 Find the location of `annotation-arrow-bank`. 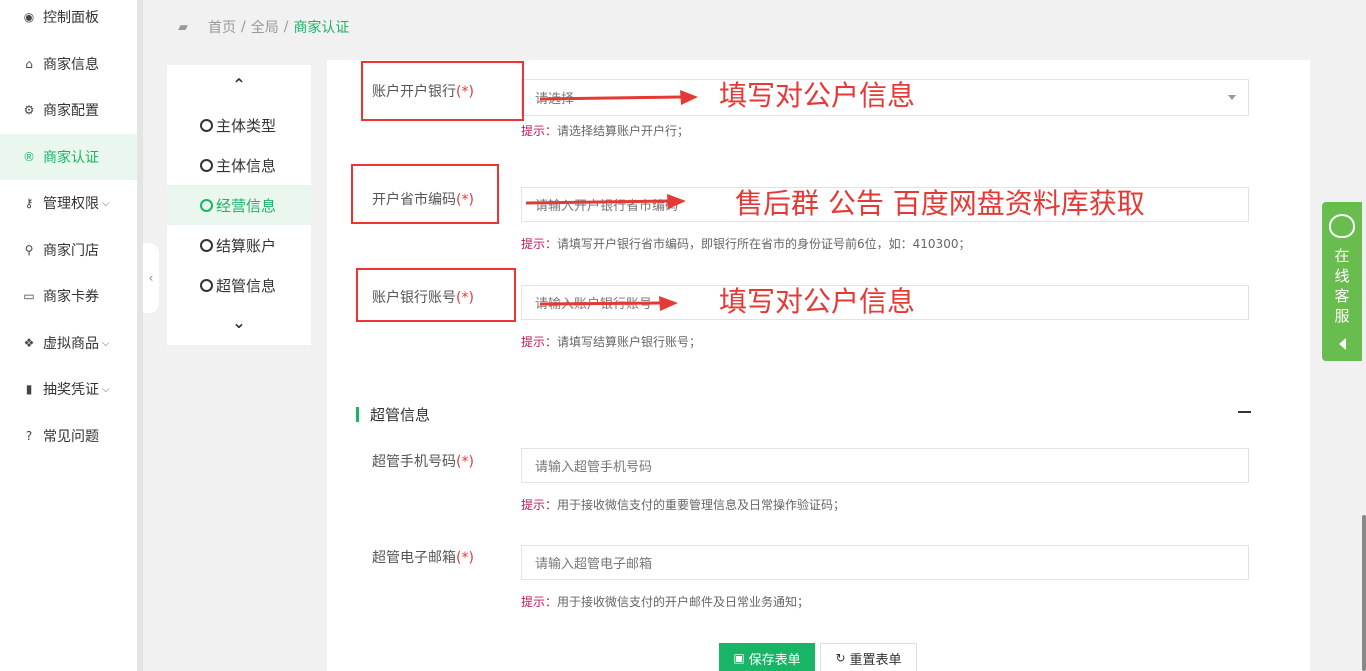

annotation-arrow-bank is located at coordinates (618, 97).